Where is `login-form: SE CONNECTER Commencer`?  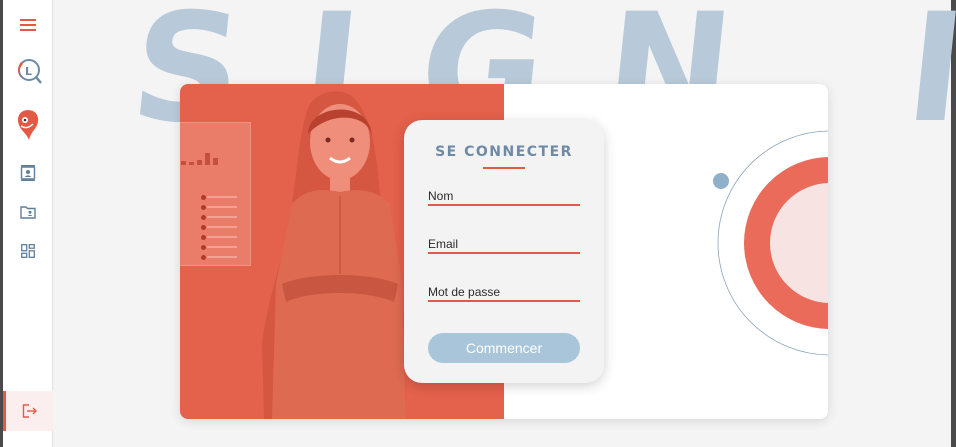 login-form: SE CONNECTER Commencer is located at coordinates (504, 251).